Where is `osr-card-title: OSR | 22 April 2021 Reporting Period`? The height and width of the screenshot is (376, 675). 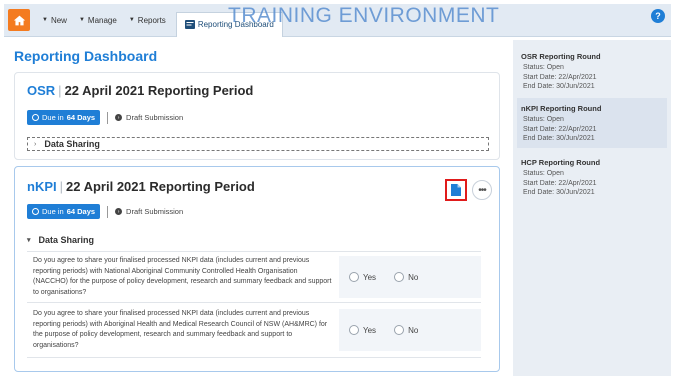
osr-card-title: OSR | 22 April 2021 Reporting Period is located at coordinates (140, 90).